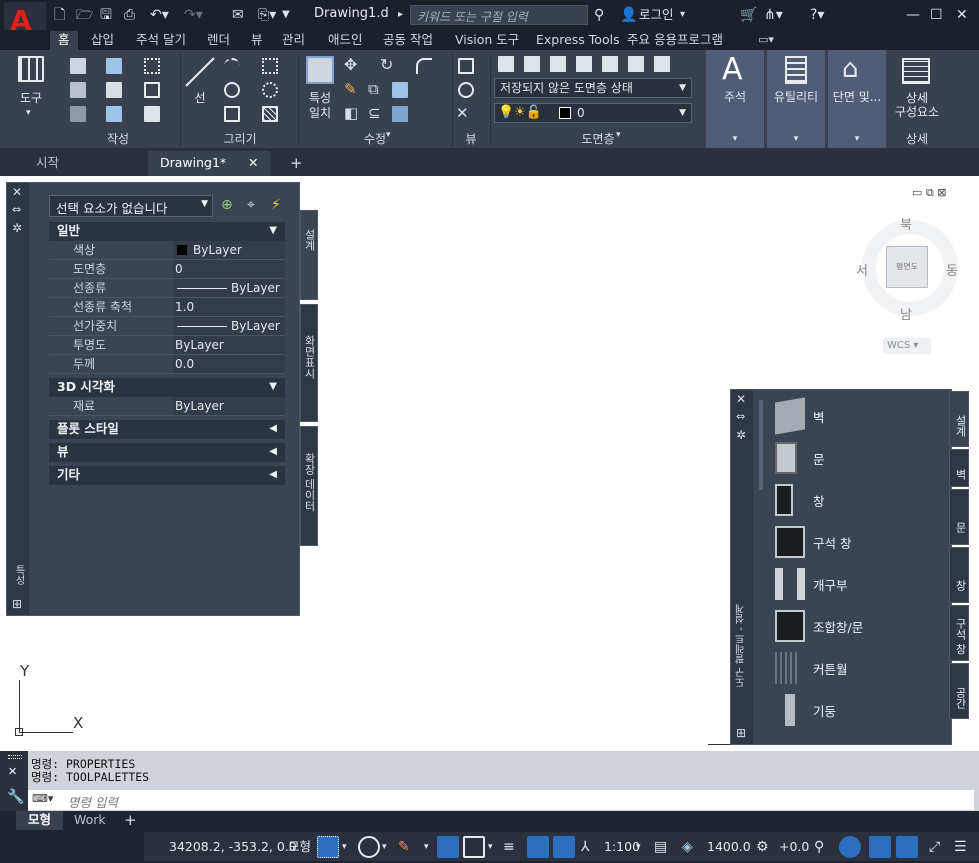  Describe the element at coordinates (400, 90) in the screenshot. I see `array-icon` at that location.